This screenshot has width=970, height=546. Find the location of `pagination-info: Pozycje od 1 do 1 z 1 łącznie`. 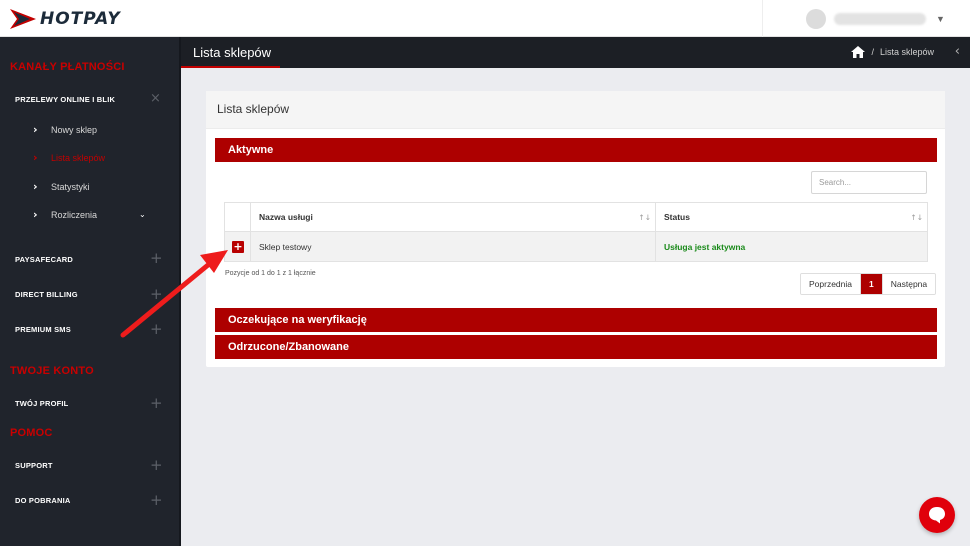

pagination-info: Pozycje od 1 do 1 z 1 łącznie is located at coordinates (270, 273).